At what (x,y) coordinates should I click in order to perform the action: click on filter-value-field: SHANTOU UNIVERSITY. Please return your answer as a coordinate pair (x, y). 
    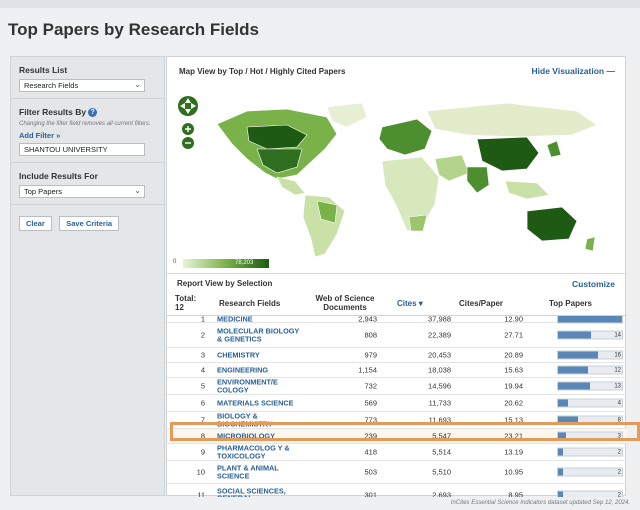
    Looking at the image, I should click on (82, 150).